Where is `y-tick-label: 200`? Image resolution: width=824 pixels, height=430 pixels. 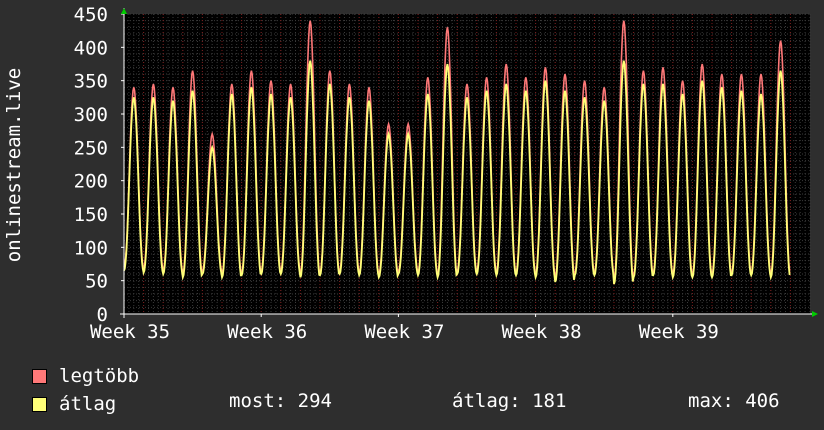
y-tick-label: 200 is located at coordinates (91, 182).